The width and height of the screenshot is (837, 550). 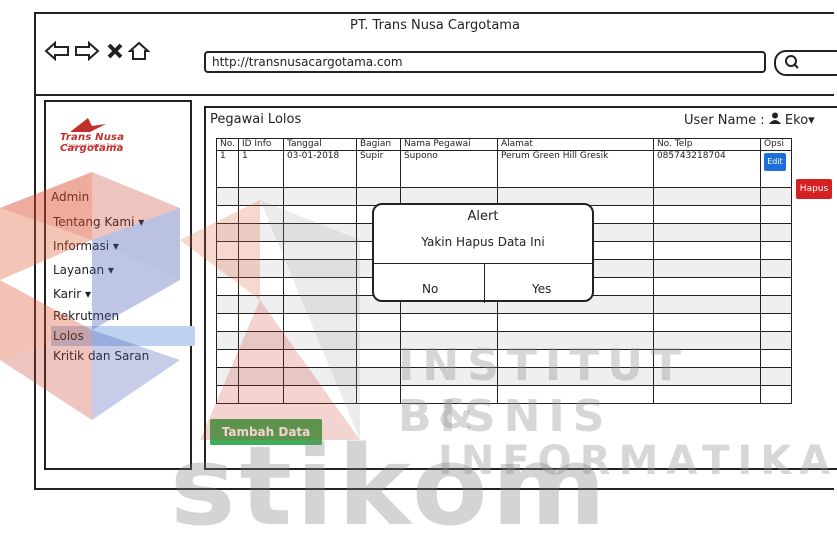 What do you see at coordinates (123, 270) in the screenshot?
I see `sidebar-item-layanan: Layanan ▾` at bounding box center [123, 270].